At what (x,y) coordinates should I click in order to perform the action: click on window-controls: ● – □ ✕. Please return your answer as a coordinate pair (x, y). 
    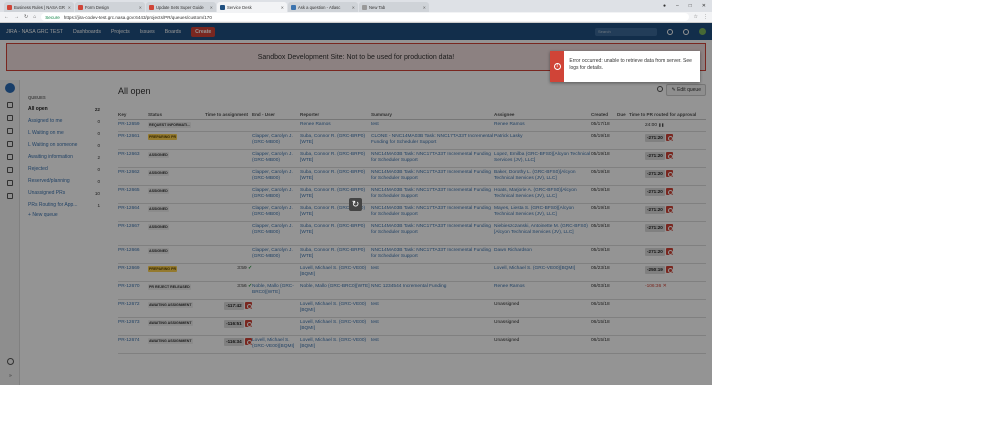
    Looking at the image, I should click on (687, 6).